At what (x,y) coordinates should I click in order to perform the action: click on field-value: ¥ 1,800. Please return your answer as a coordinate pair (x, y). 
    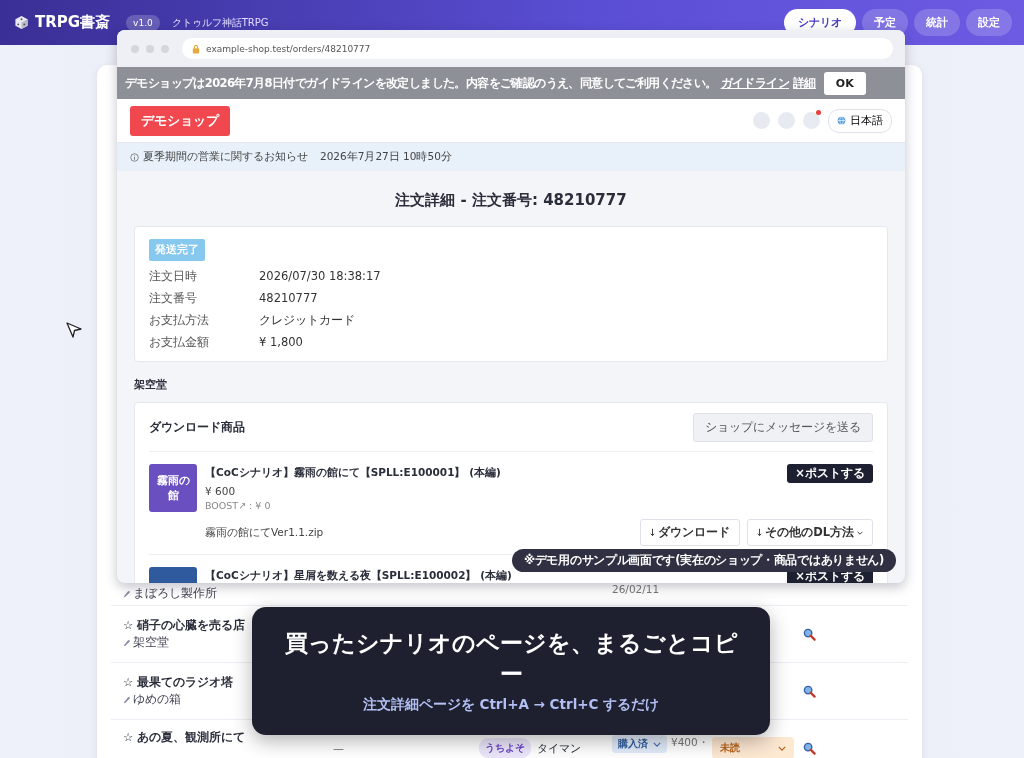
    Looking at the image, I should click on (281, 342).